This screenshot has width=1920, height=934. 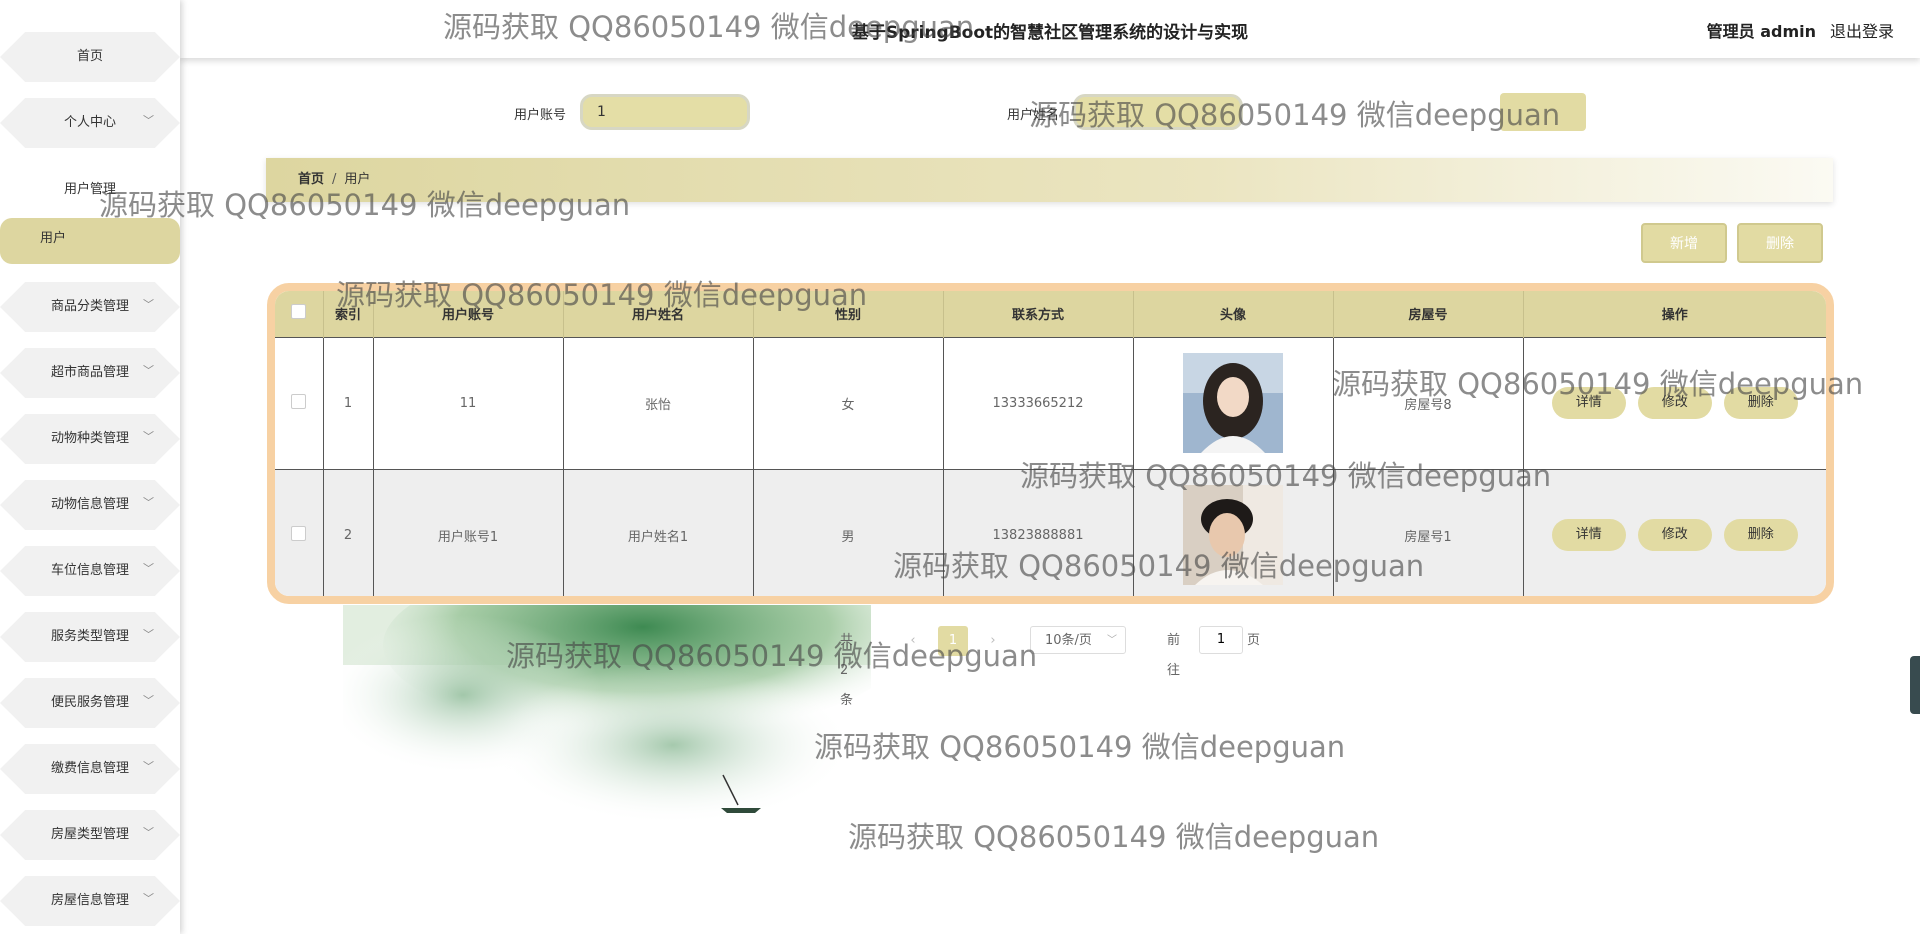 What do you see at coordinates (90, 505) in the screenshot?
I see `sidebar-item-animal-info: 动物信息管理 ﹀` at bounding box center [90, 505].